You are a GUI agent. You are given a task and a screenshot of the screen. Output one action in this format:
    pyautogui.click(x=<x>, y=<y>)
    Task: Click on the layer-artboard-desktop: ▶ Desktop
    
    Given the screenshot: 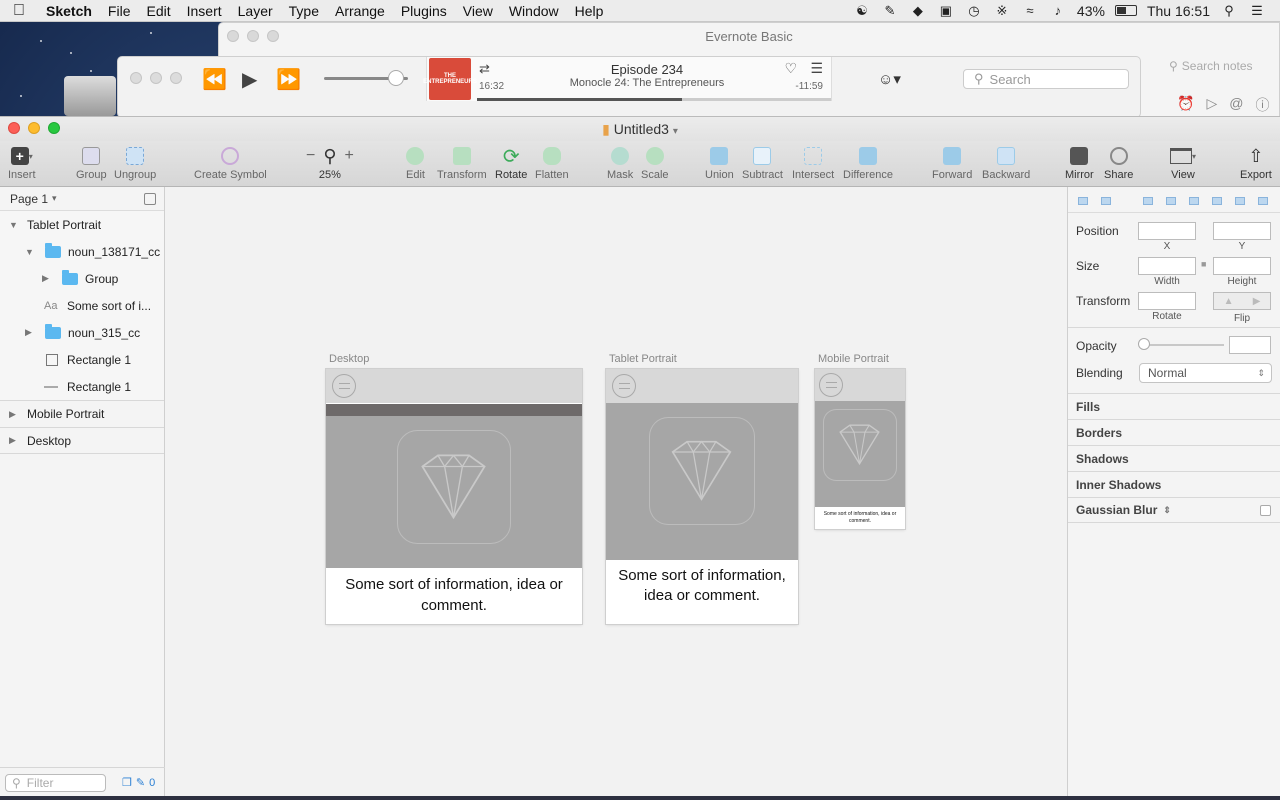 What is the action you would take?
    pyautogui.click(x=82, y=440)
    